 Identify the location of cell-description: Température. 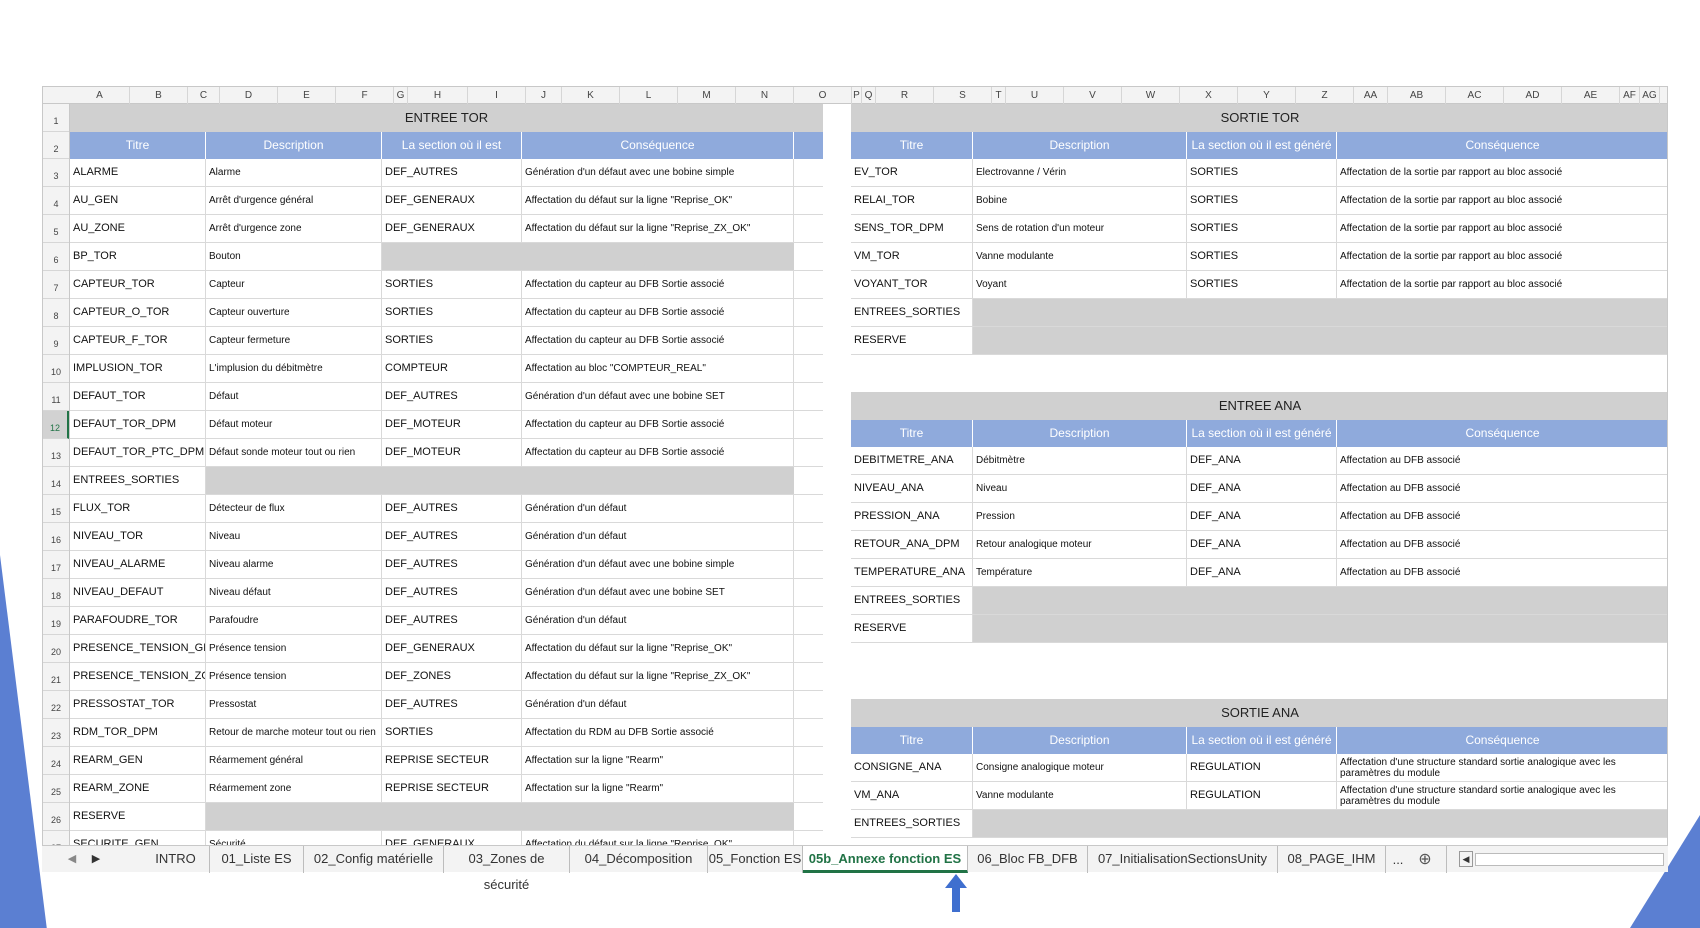
(1080, 573).